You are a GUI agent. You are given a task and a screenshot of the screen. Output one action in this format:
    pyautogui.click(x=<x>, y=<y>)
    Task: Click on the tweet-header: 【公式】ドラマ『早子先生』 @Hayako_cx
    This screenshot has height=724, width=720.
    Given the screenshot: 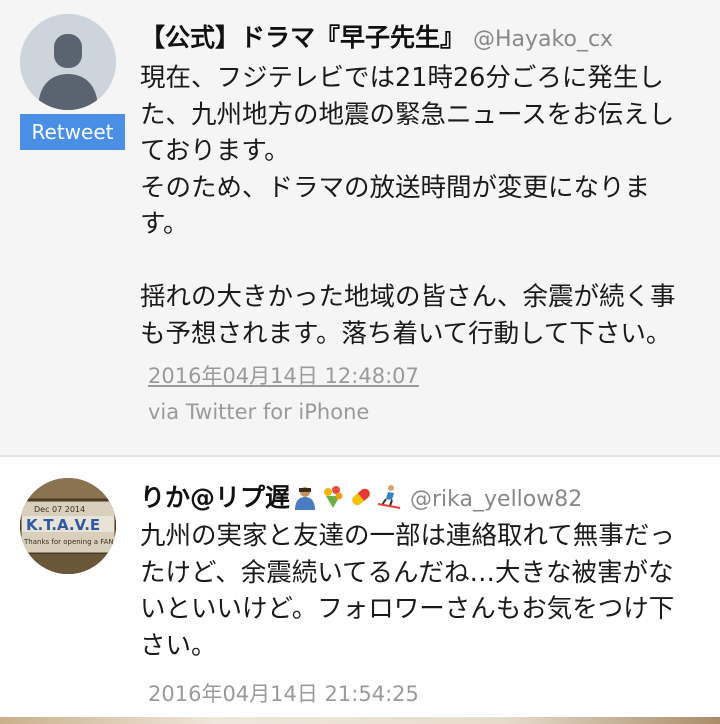 What is the action you would take?
    pyautogui.click(x=376, y=36)
    